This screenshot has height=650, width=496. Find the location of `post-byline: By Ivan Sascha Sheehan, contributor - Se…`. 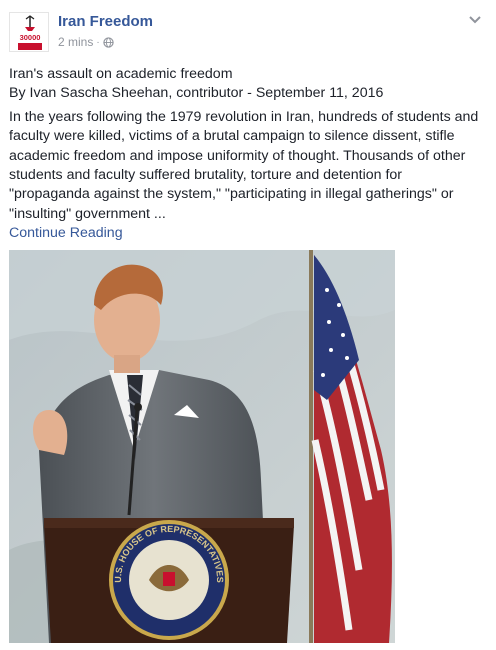

post-byline: By Ivan Sascha Sheehan, contributor - Se… is located at coordinates (196, 93).